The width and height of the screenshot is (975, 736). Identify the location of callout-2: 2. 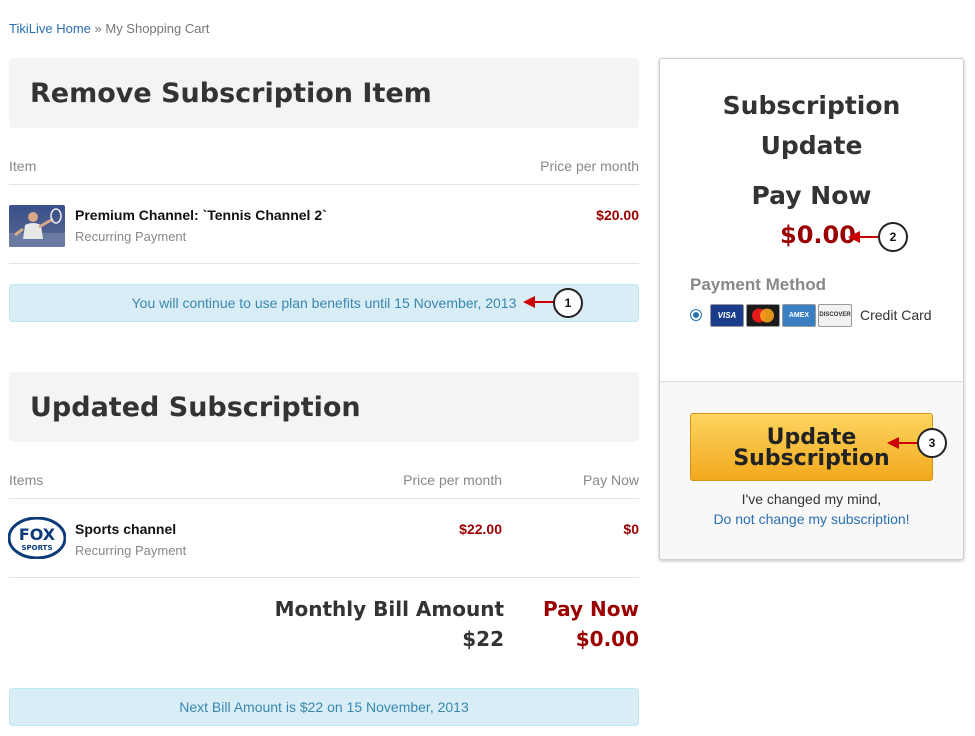
(893, 237).